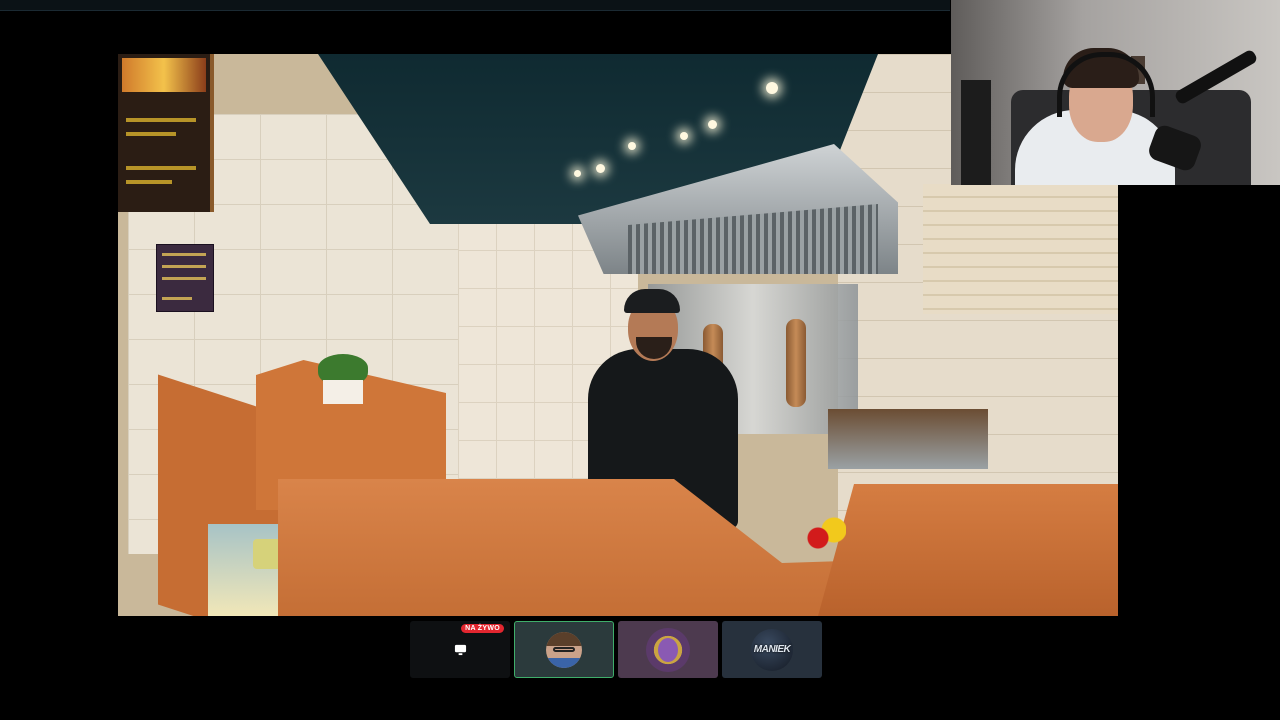 Image resolution: width=1280 pixels, height=720 pixels. Describe the element at coordinates (616, 649) in the screenshot. I see `participant-bar: NA ŻYWO MANIEK` at that location.